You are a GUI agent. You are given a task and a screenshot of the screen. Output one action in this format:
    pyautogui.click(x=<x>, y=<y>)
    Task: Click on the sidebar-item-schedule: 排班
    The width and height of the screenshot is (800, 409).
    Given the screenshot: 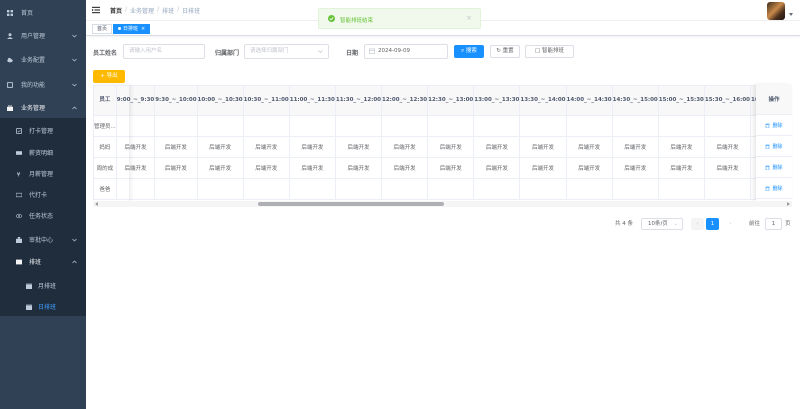 What is the action you would take?
    pyautogui.click(x=43, y=261)
    